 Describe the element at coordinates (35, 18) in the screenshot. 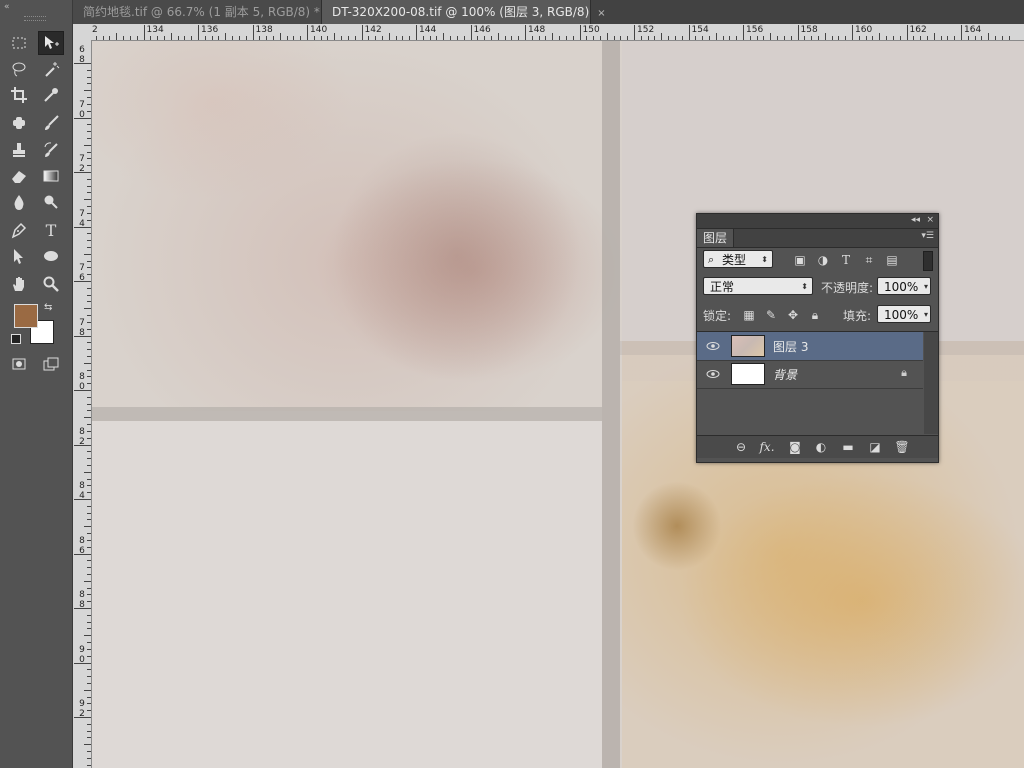

I see `toolbar-grip` at that location.